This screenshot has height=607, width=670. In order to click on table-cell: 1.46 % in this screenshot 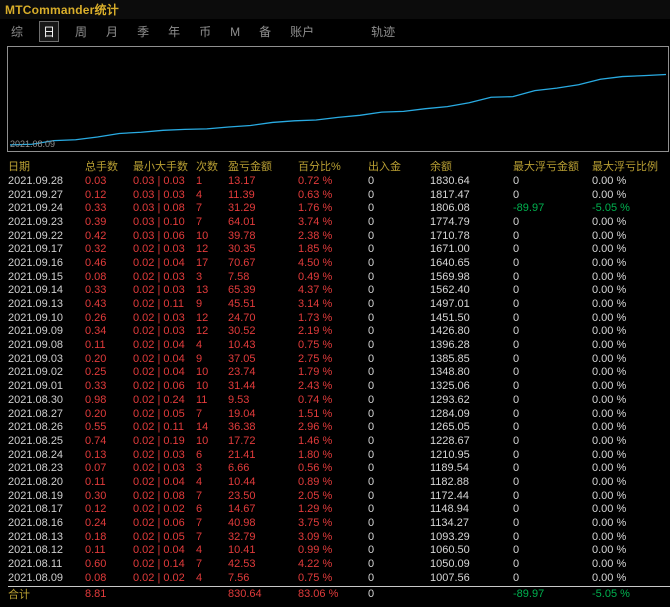, I will do `click(315, 440)`.